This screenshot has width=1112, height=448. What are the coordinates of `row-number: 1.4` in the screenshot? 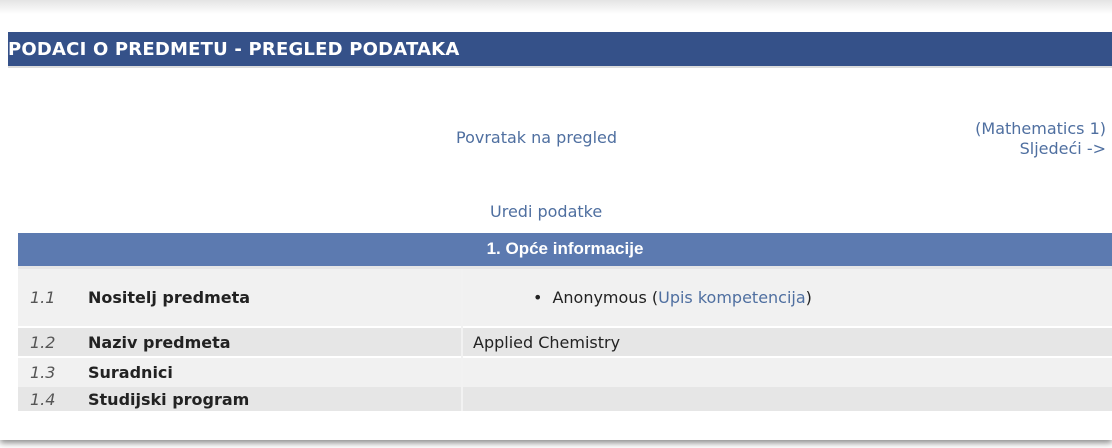 It's located at (53, 399).